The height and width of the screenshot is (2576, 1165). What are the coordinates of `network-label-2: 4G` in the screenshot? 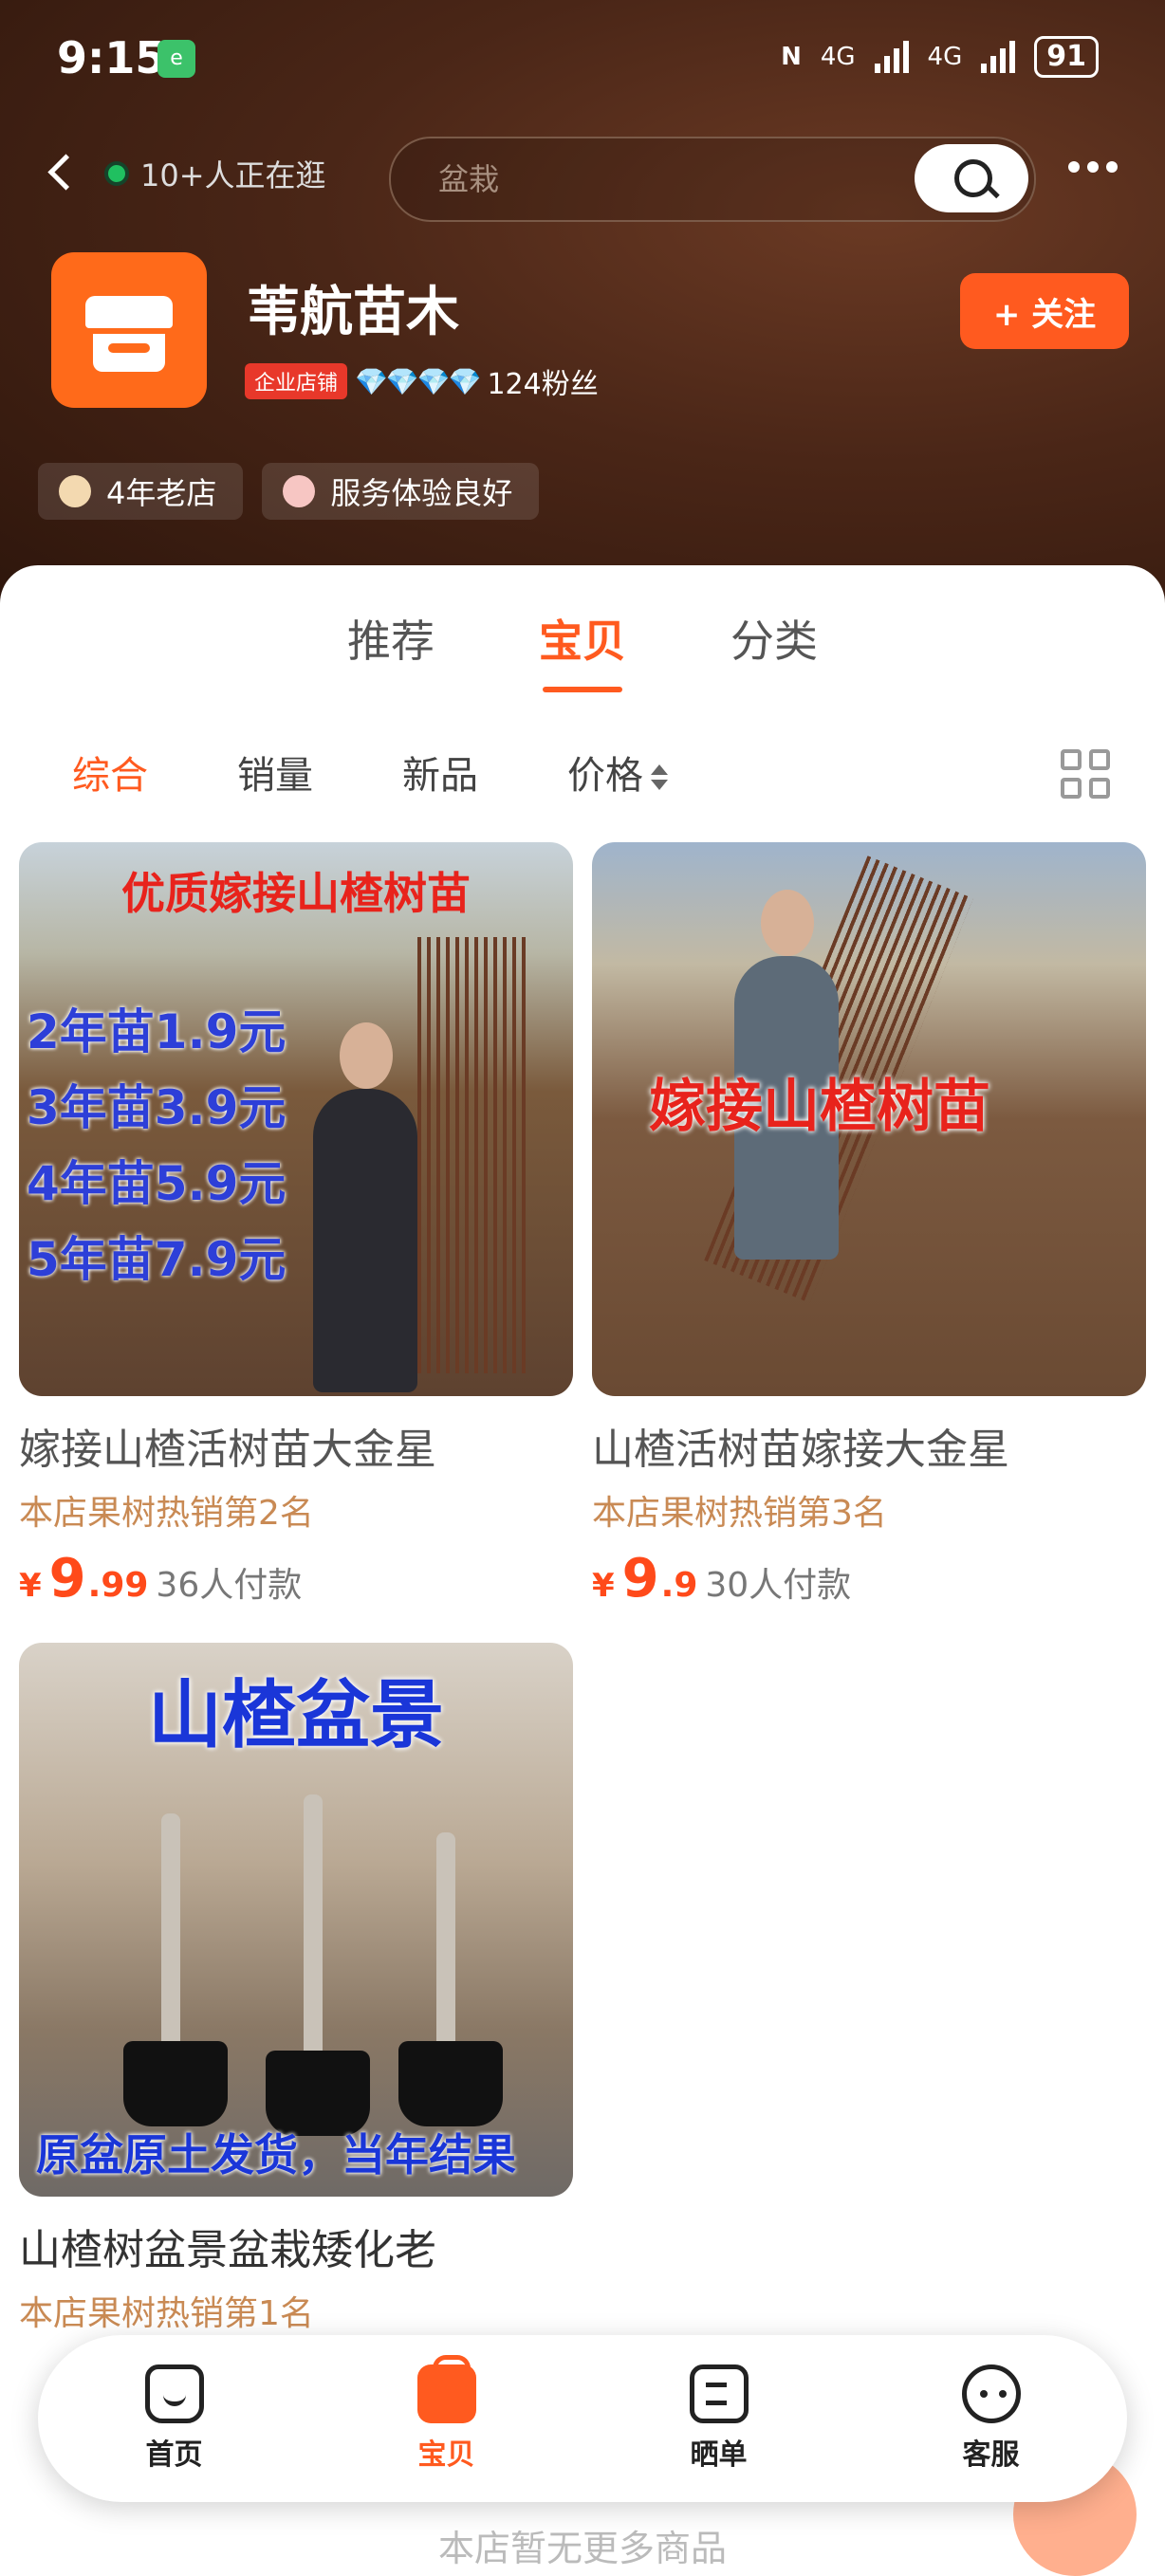 It's located at (945, 57).